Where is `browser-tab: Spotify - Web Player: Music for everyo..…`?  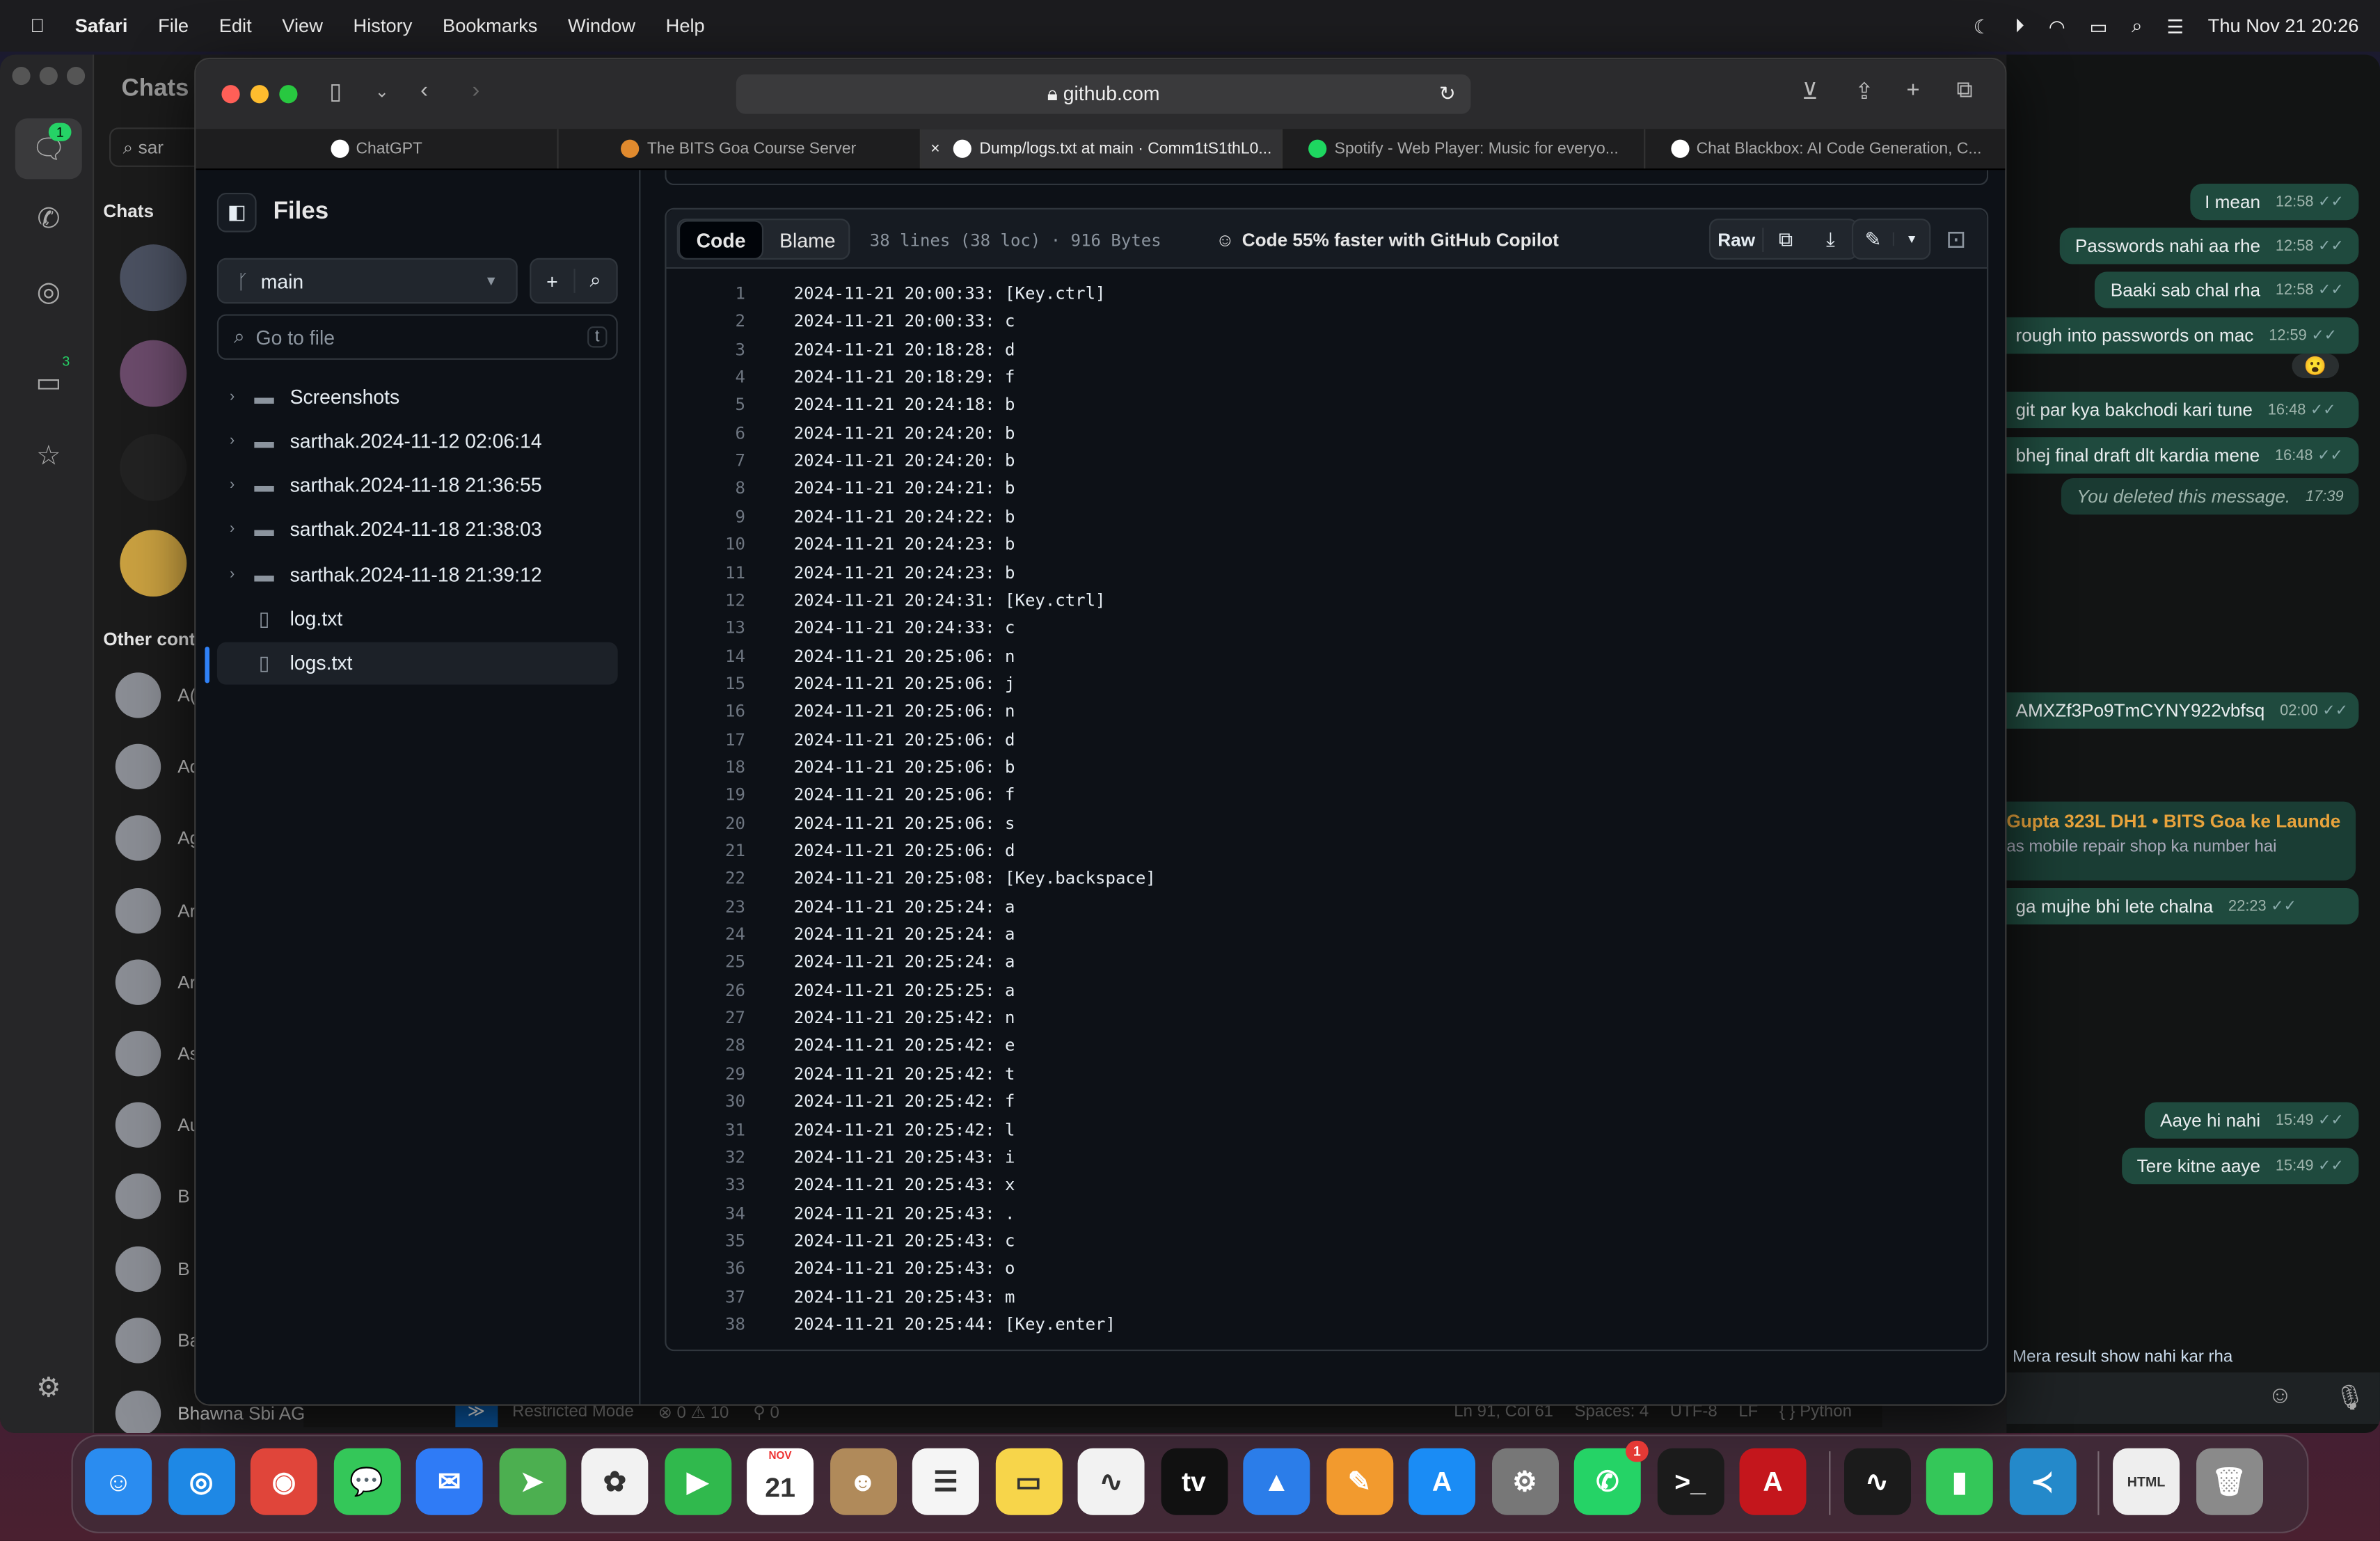 browser-tab: Spotify - Web Player: Music for everyo..… is located at coordinates (1464, 149).